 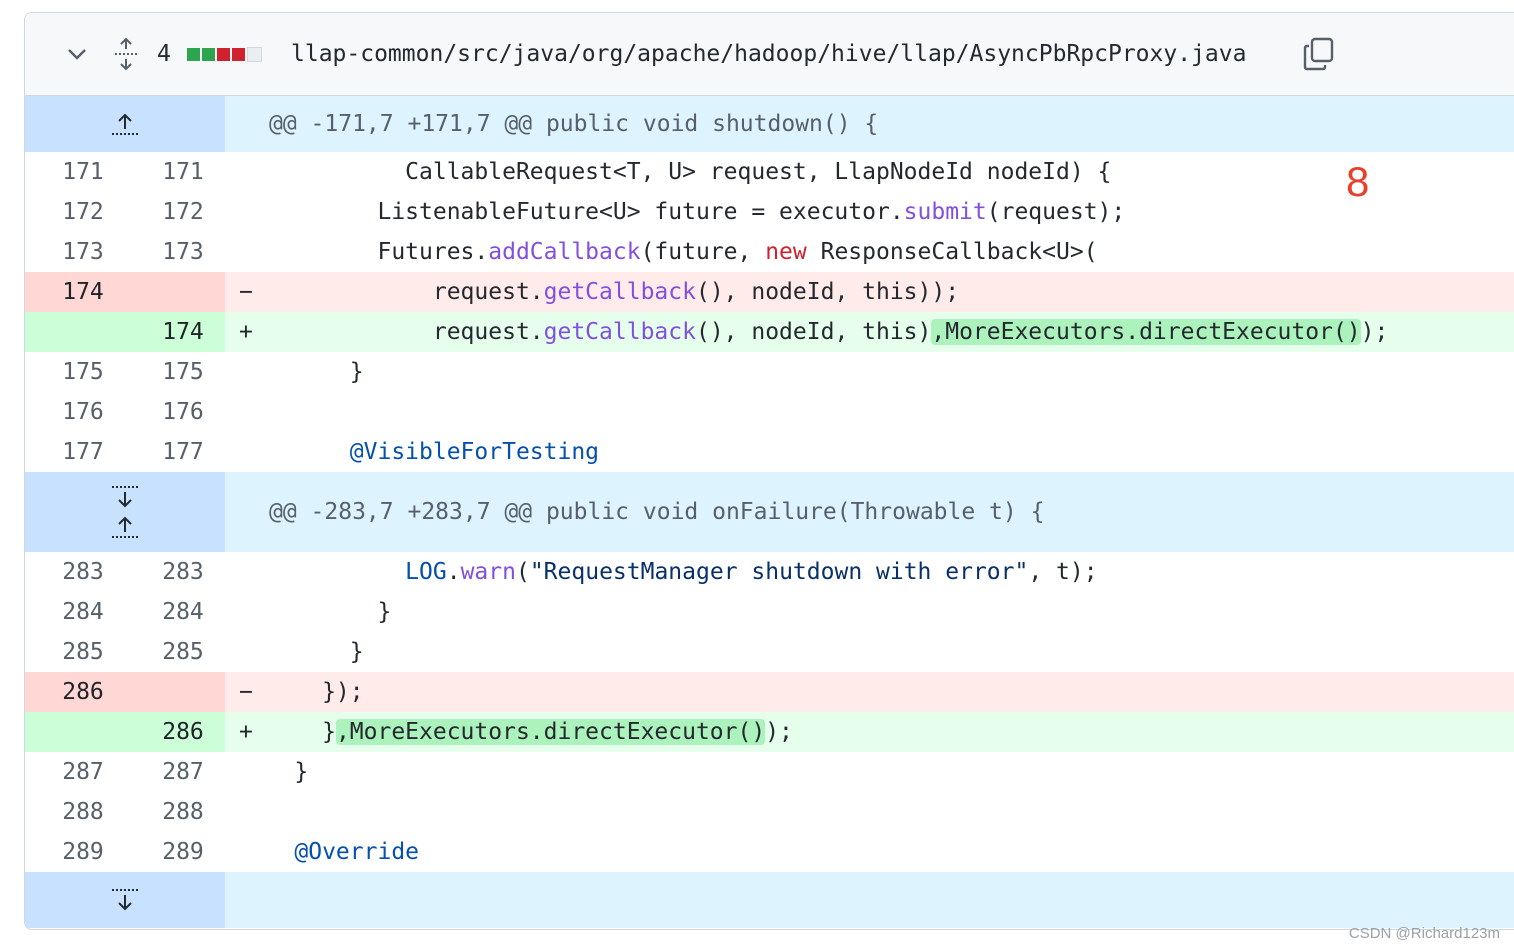 What do you see at coordinates (83, 812) in the screenshot?
I see `old-line-number: 288` at bounding box center [83, 812].